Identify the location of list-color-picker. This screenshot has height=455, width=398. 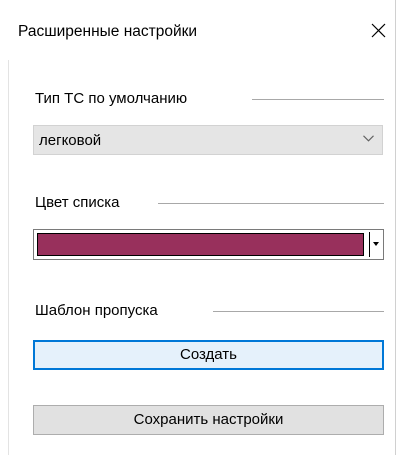
(208, 244).